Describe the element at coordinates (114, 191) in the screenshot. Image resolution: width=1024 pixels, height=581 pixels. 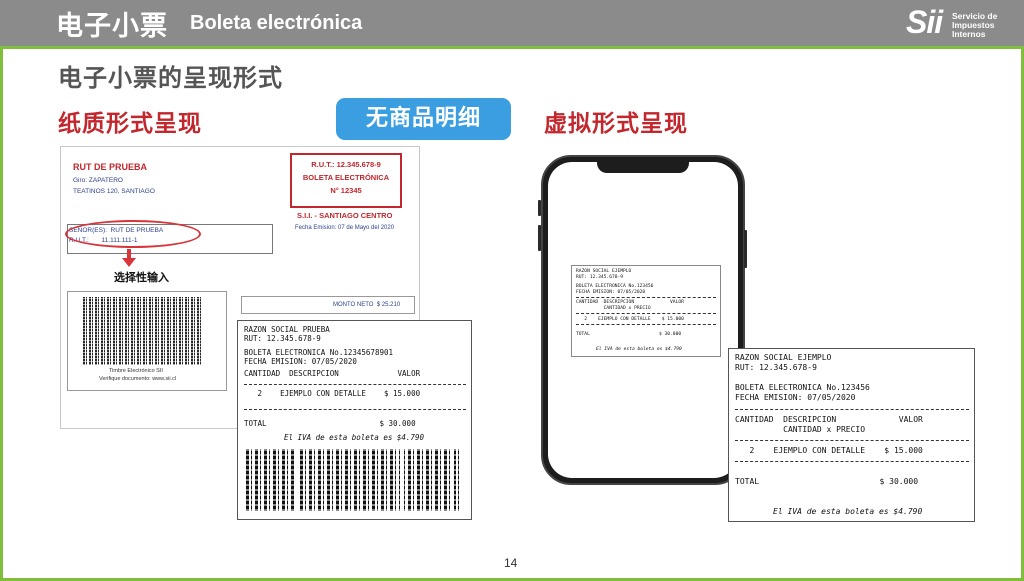
I see `issuer-address: TEATINOS 120, SANTIAGO` at that location.